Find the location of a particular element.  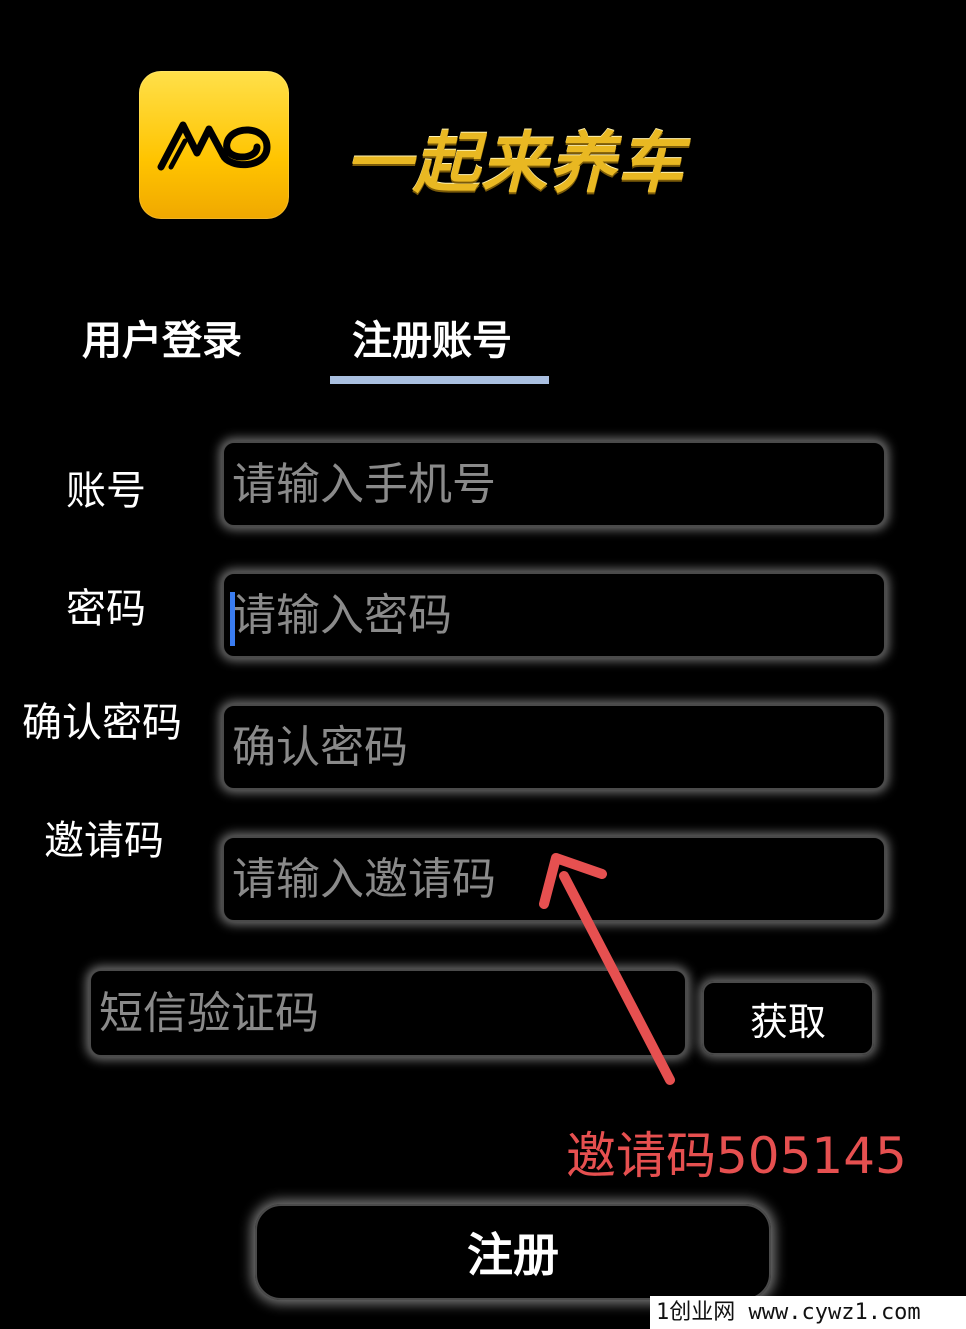

text-caret is located at coordinates (232, 619).